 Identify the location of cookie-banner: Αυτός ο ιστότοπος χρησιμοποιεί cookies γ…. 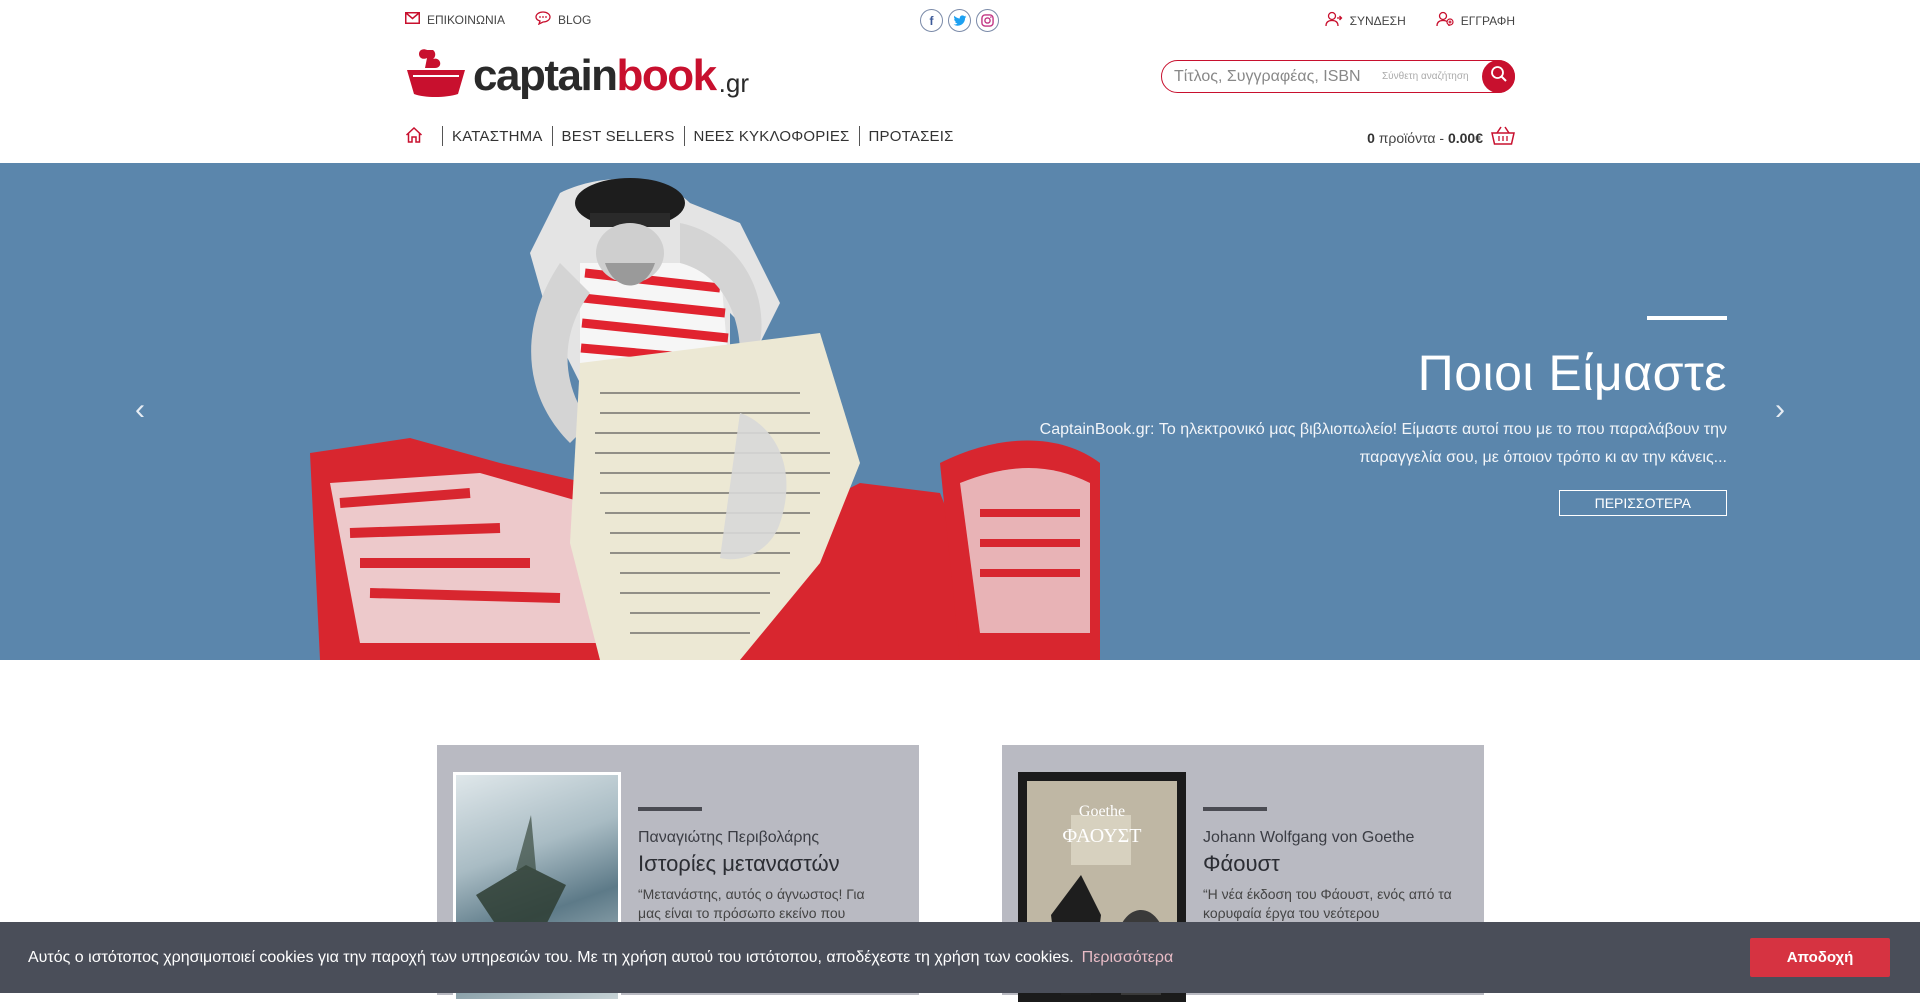
(960, 957).